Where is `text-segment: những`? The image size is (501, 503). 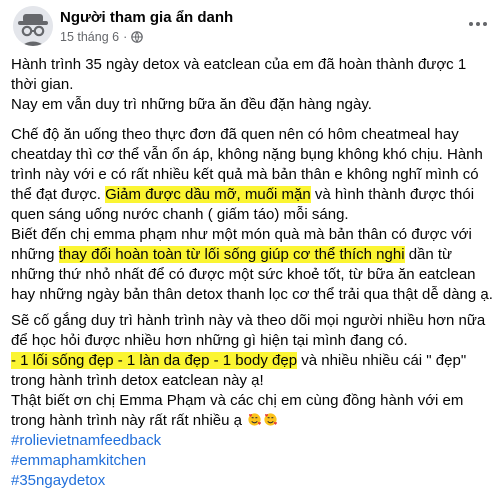 text-segment: những is located at coordinates (35, 254).